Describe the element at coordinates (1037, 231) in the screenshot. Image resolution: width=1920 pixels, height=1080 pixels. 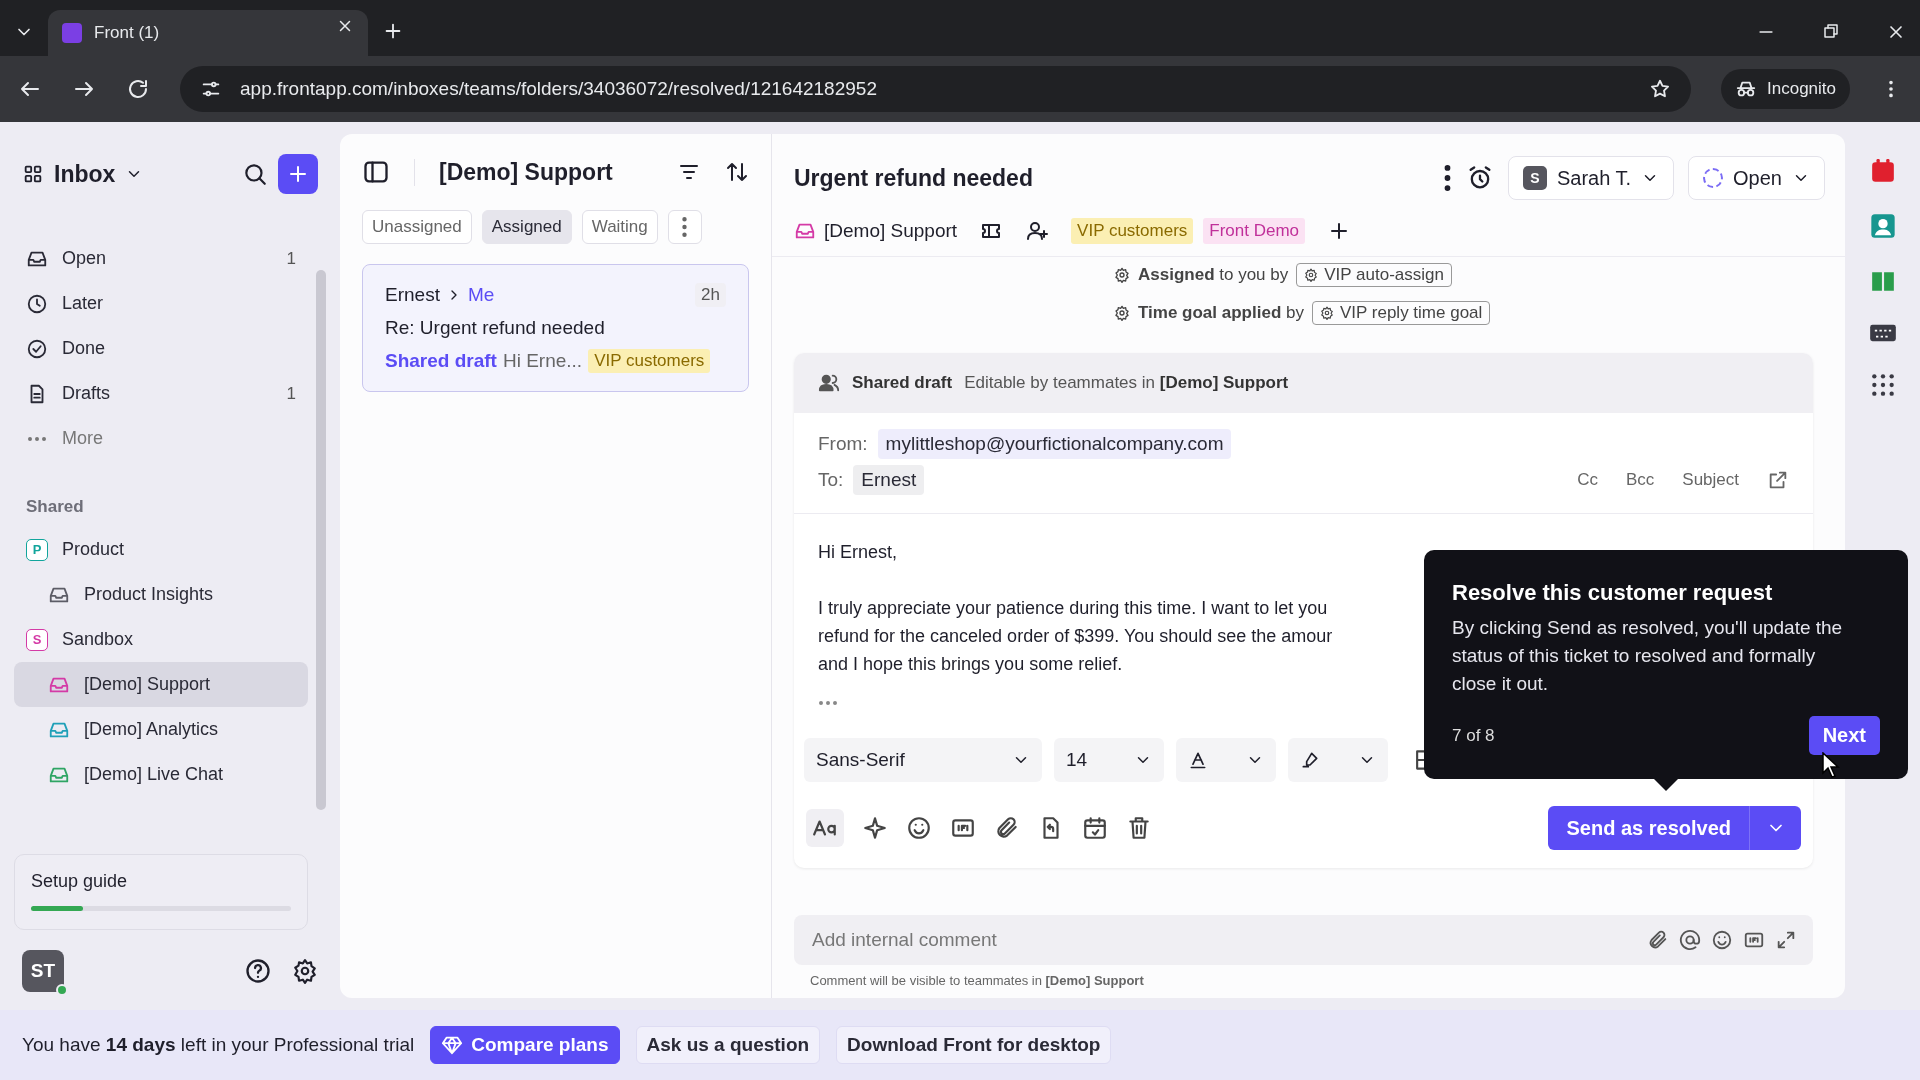
I see `add-user-icon` at that location.